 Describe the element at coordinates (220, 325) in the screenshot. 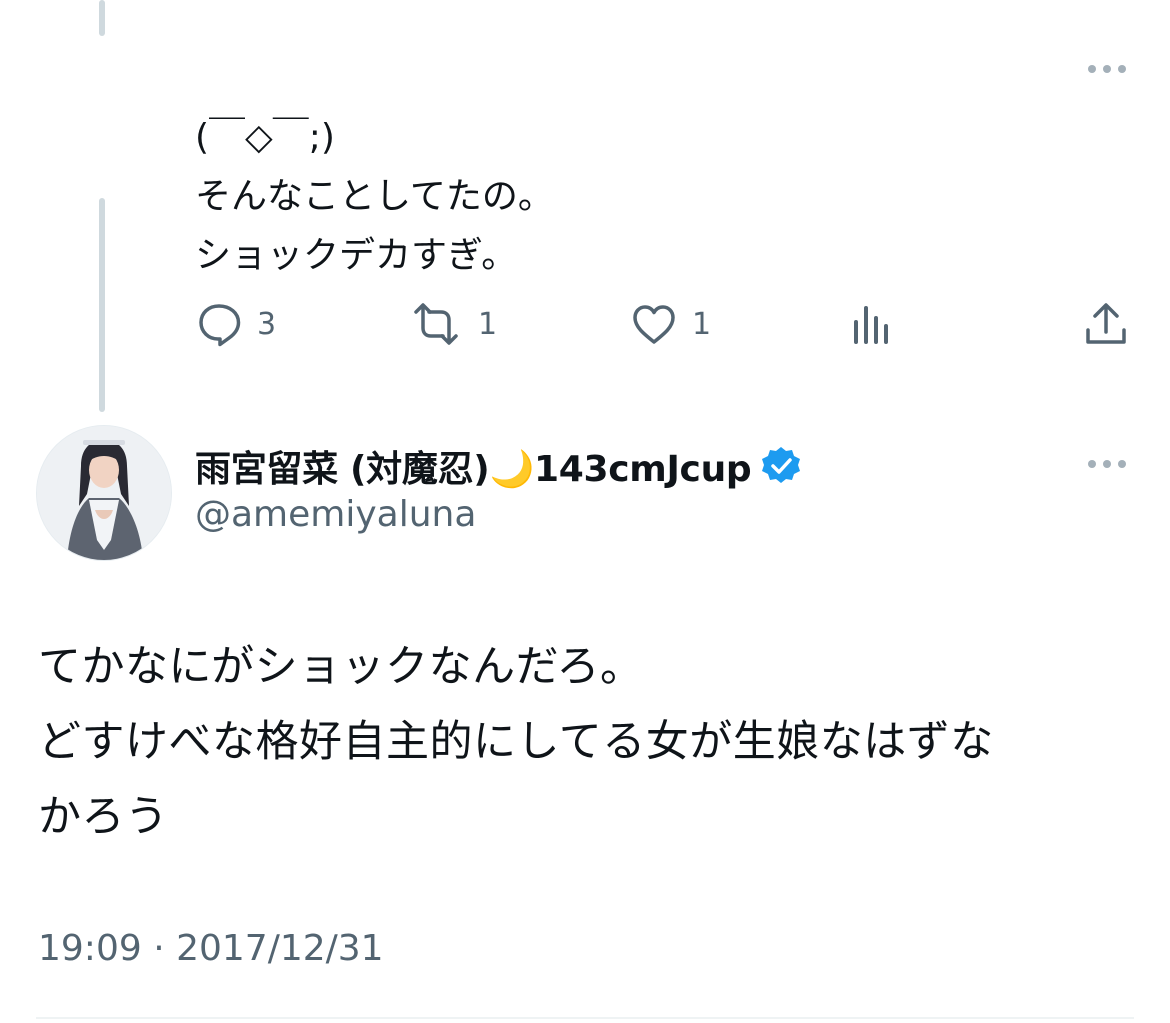

I see `reply-icon` at that location.